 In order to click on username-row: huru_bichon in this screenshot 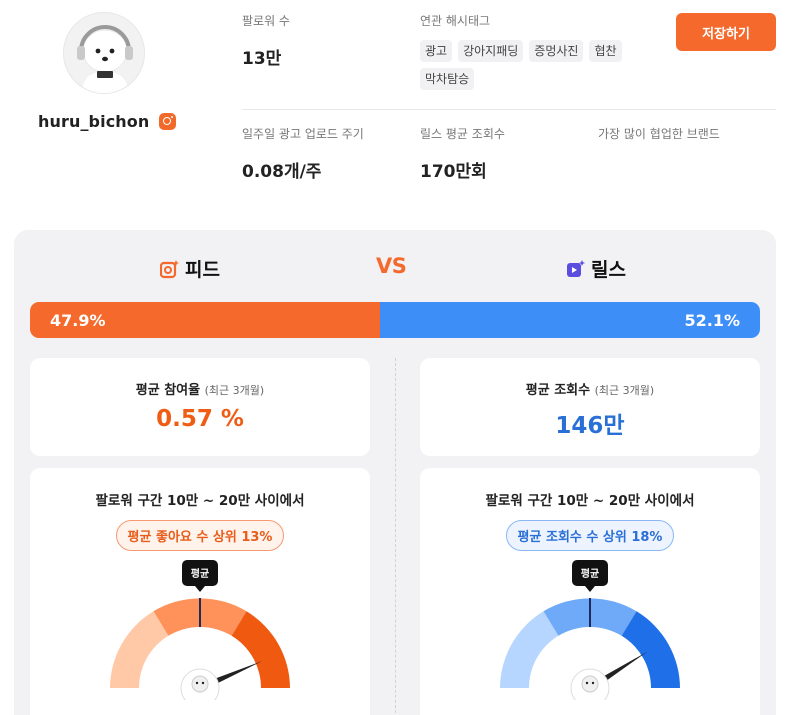, I will do `click(107, 121)`.